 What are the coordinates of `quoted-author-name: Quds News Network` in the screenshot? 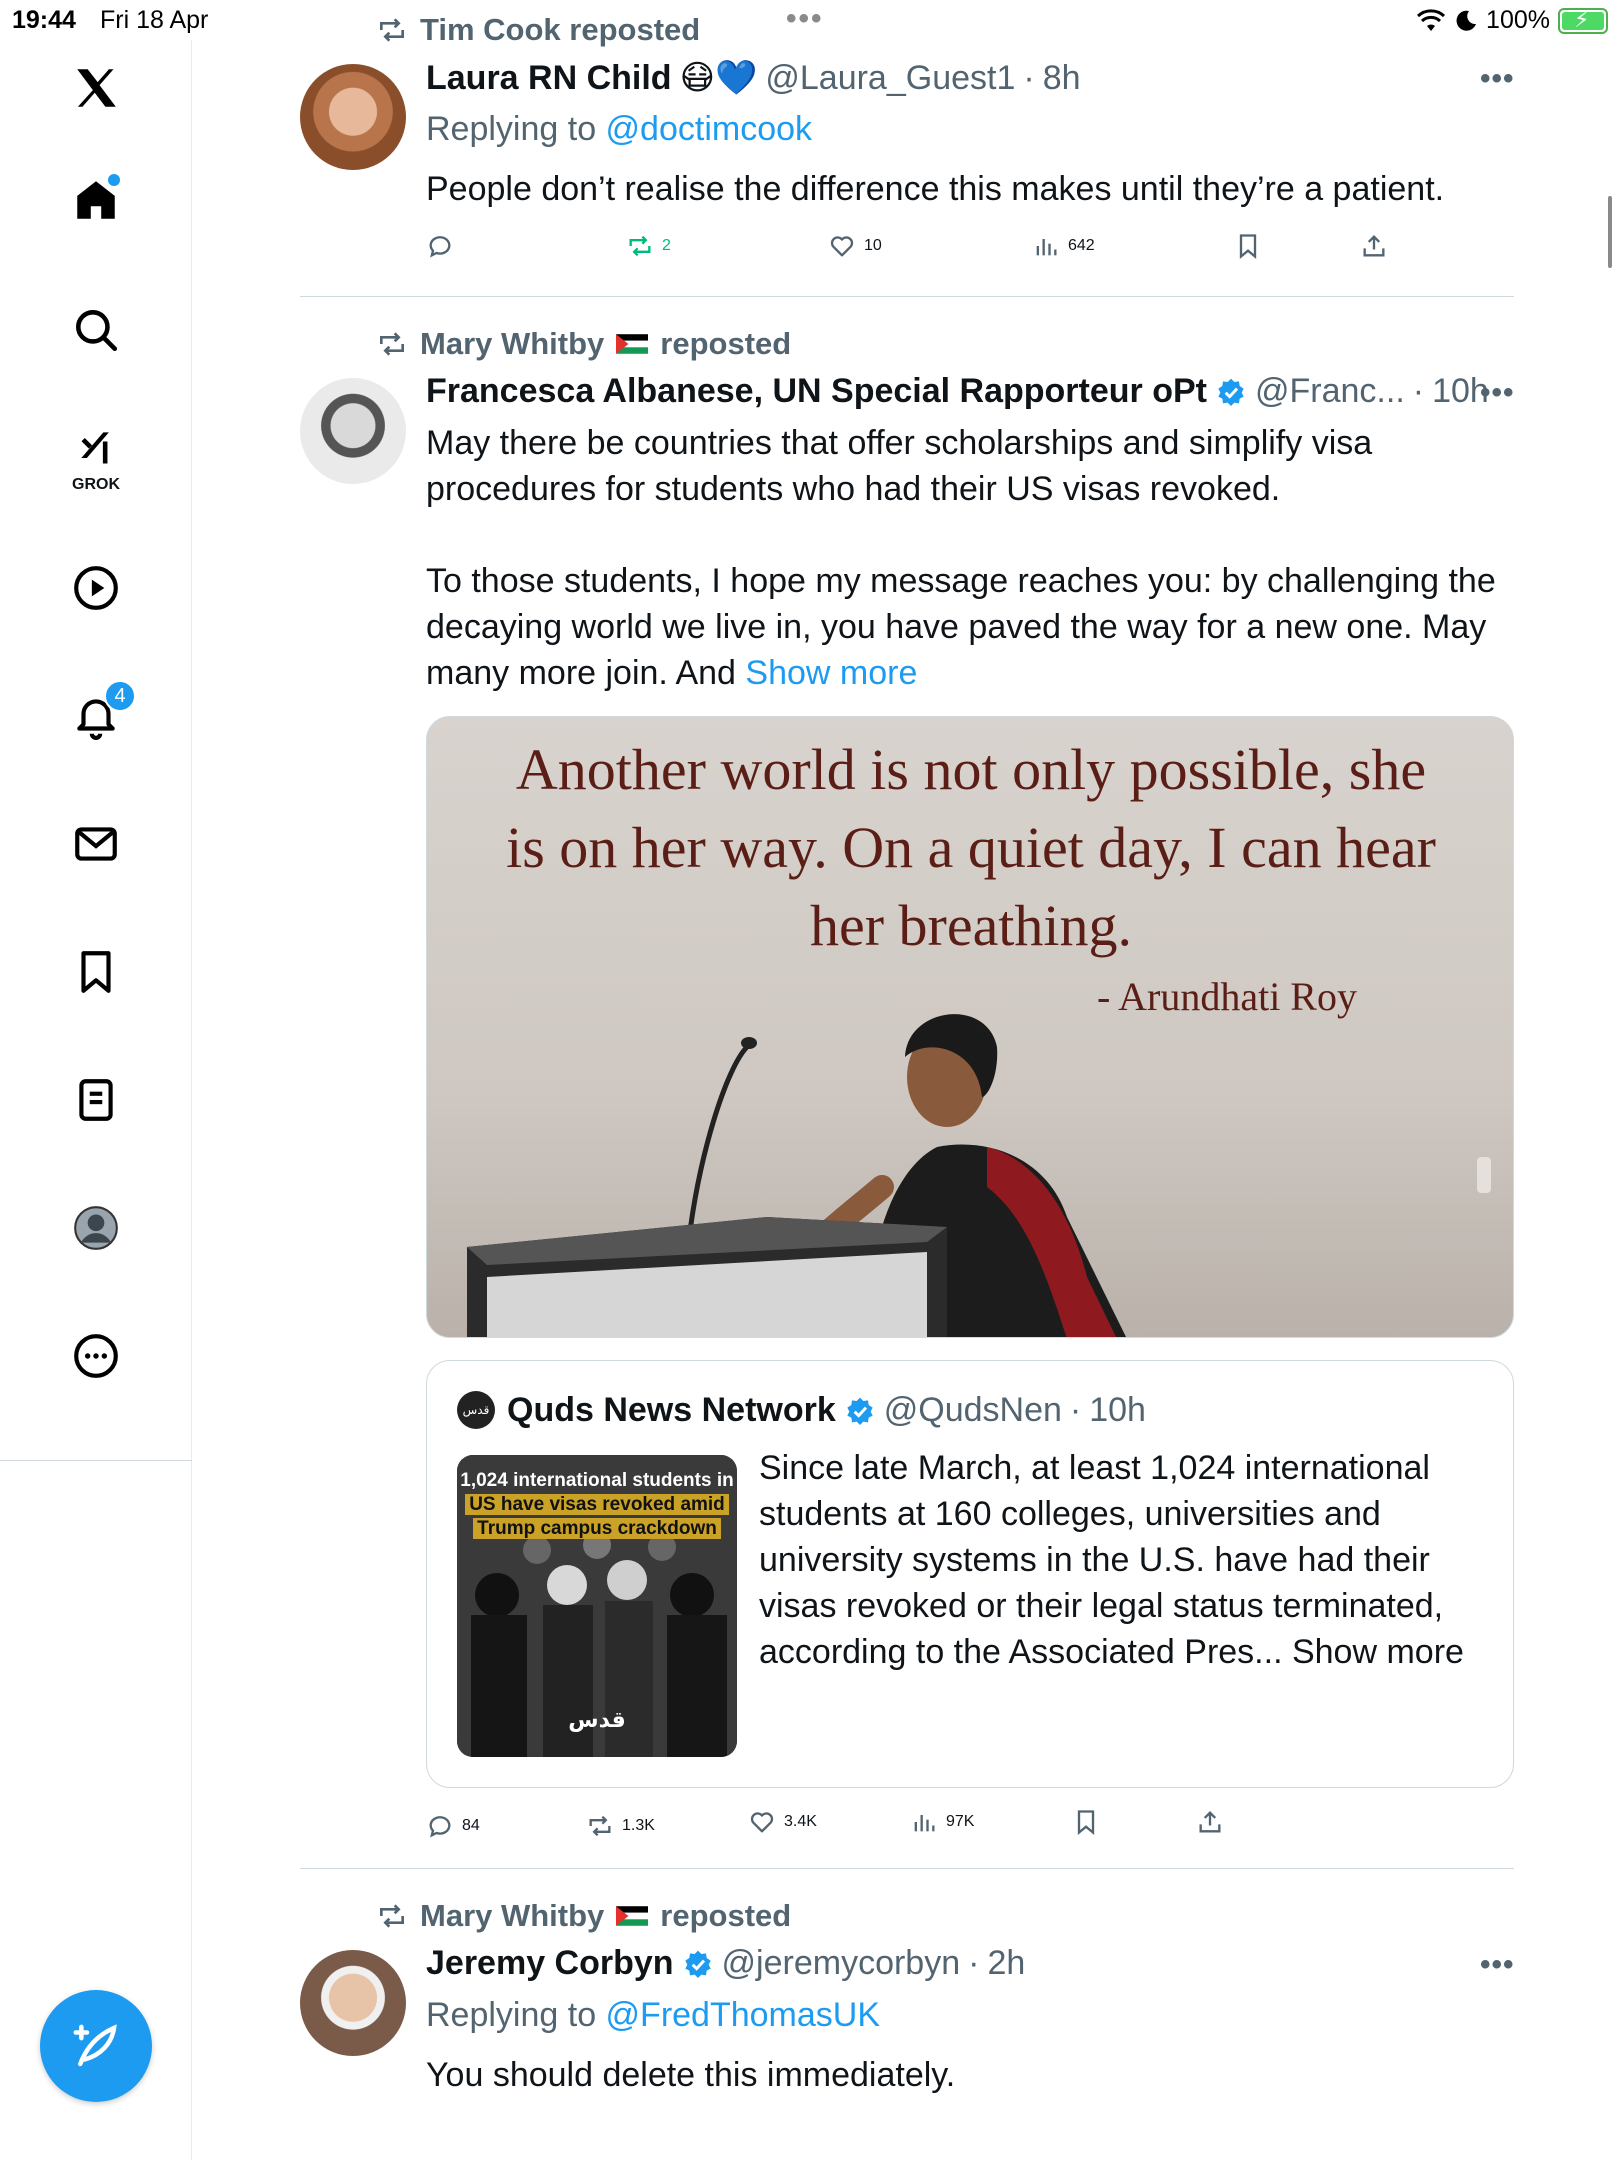 It's located at (671, 1410).